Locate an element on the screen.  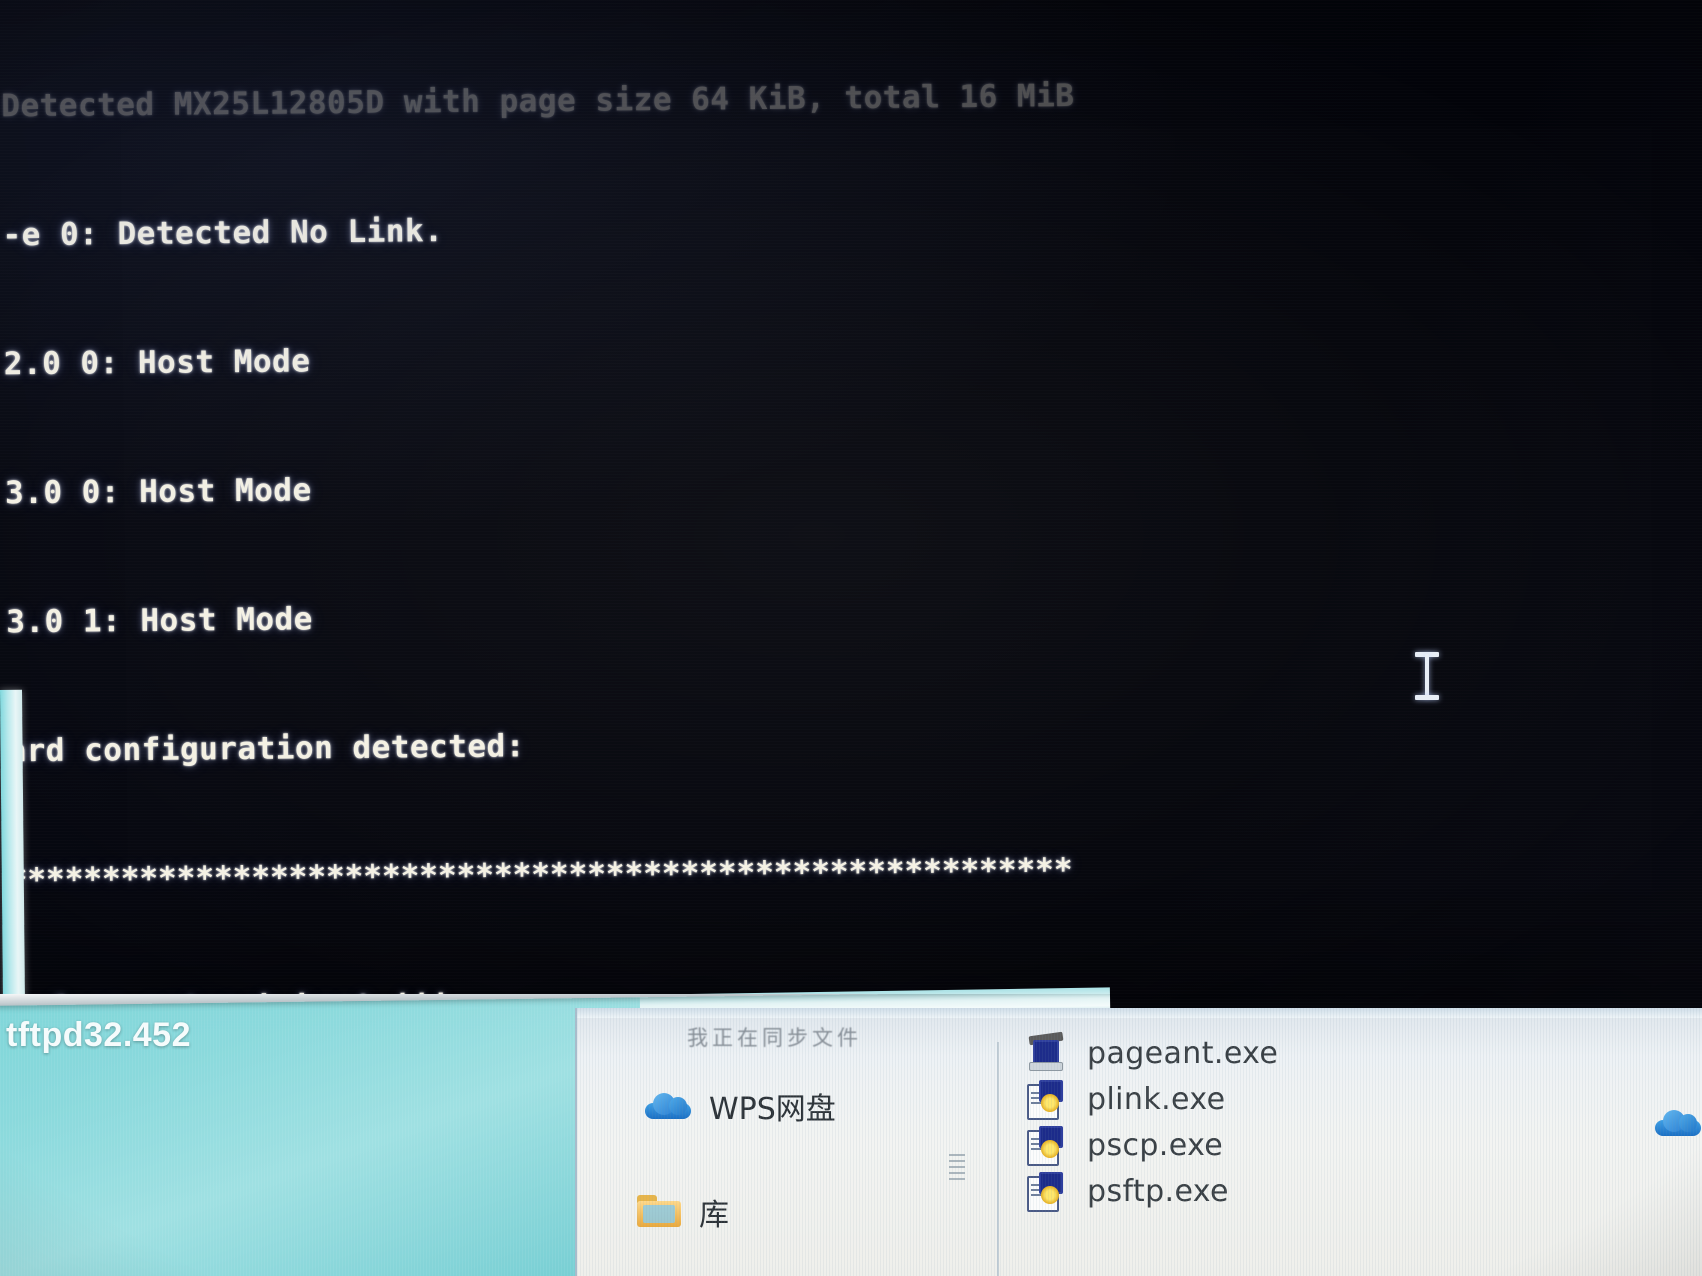
console-line: 2.0 0: Host Mode is located at coordinates (157, 363).